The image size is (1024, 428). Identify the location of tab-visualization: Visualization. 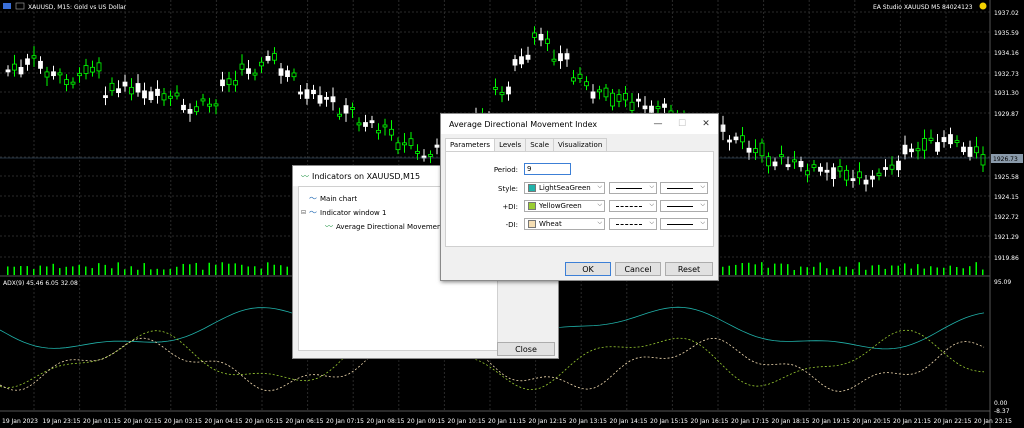
(580, 144).